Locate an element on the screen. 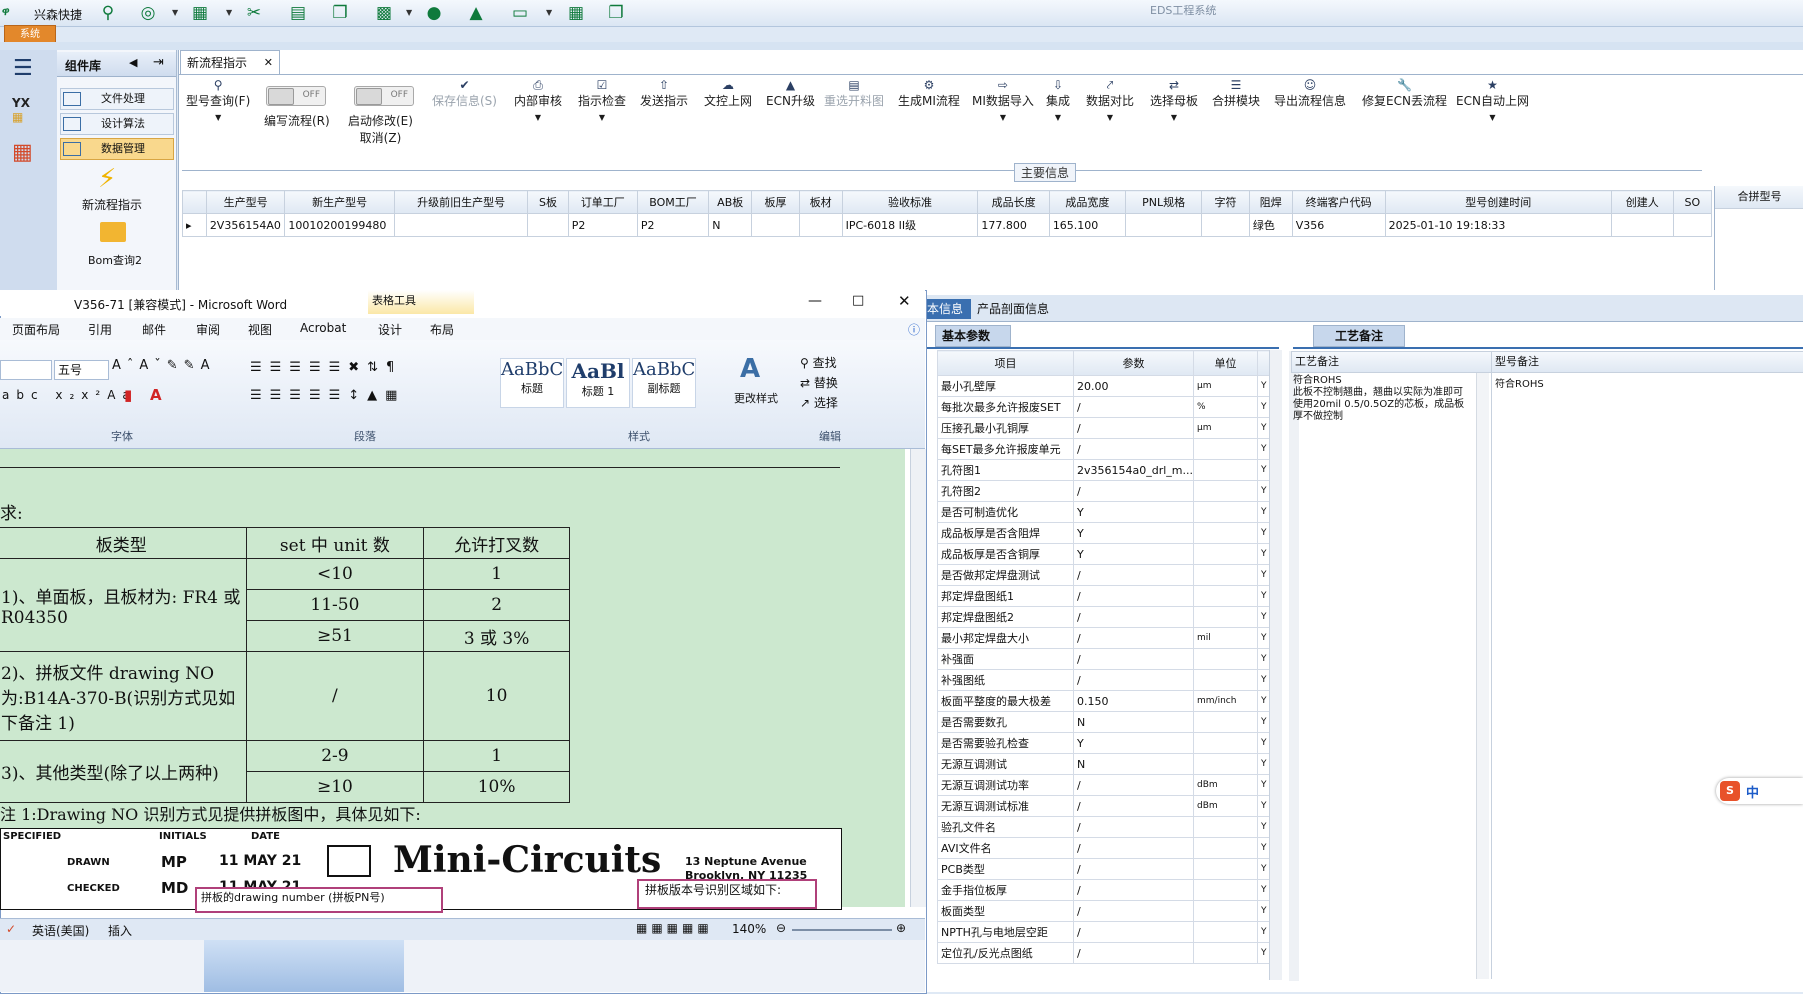 Image resolution: width=1803 pixels, height=994 pixels. table-row: 补强面 / Y is located at coordinates (1105, 659).